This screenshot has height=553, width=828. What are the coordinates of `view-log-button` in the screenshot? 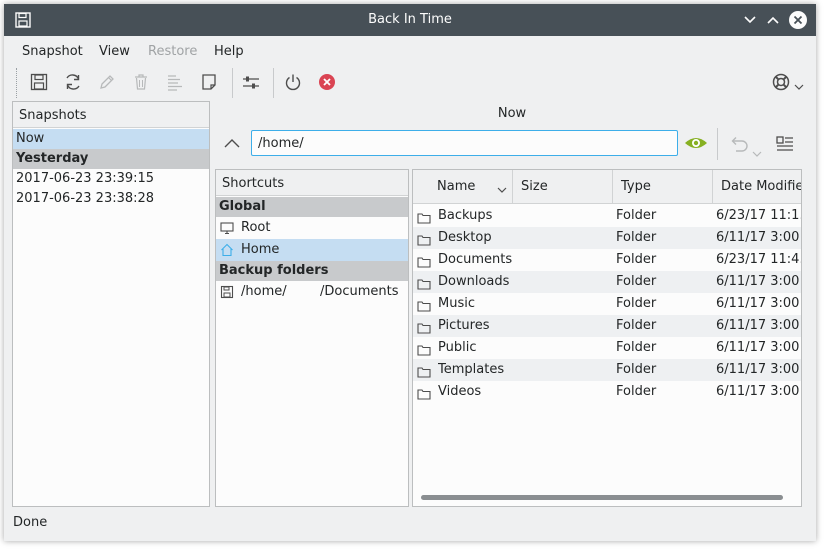 It's located at (175, 82).